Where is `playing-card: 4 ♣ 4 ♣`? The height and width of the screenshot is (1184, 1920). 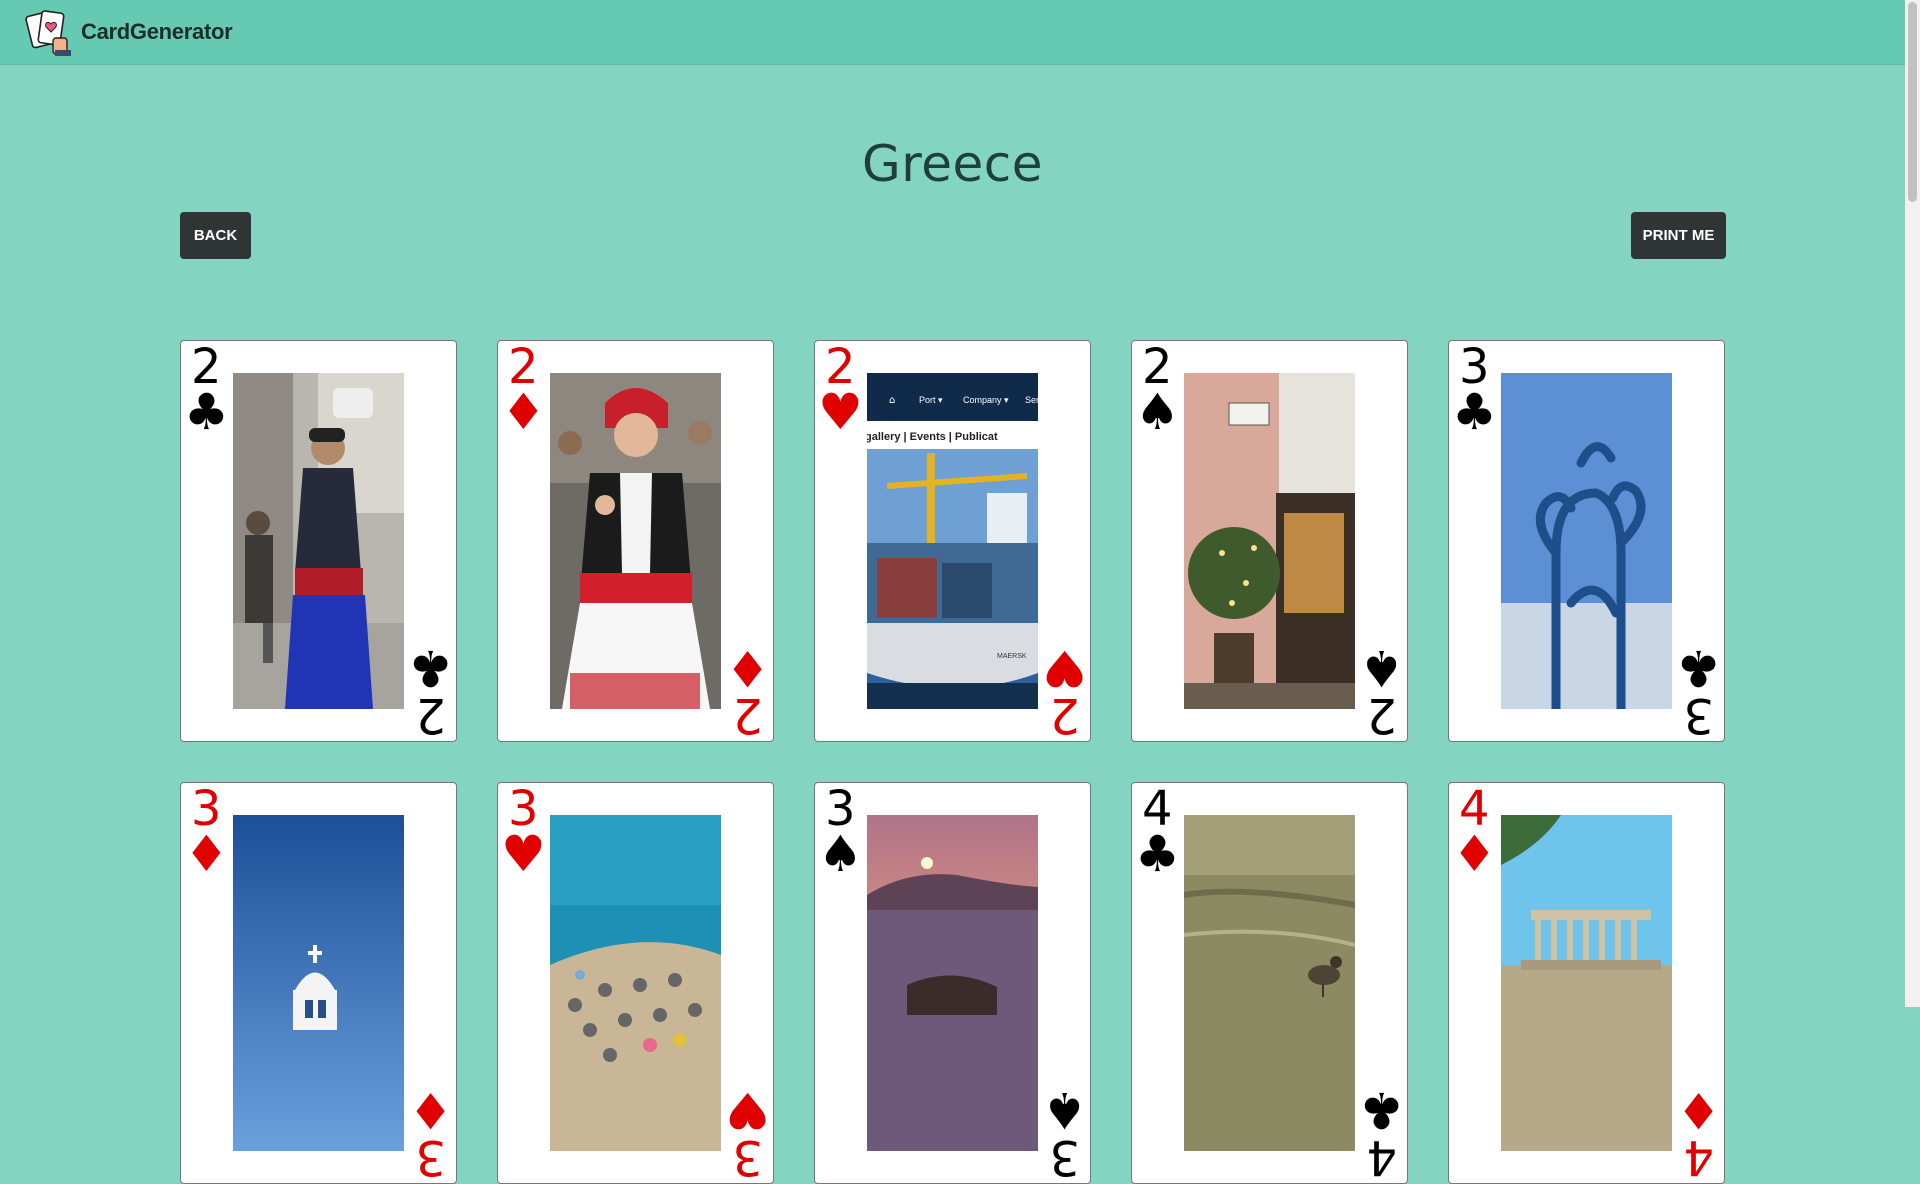
playing-card: 4 ♣ 4 ♣ is located at coordinates (1269, 983).